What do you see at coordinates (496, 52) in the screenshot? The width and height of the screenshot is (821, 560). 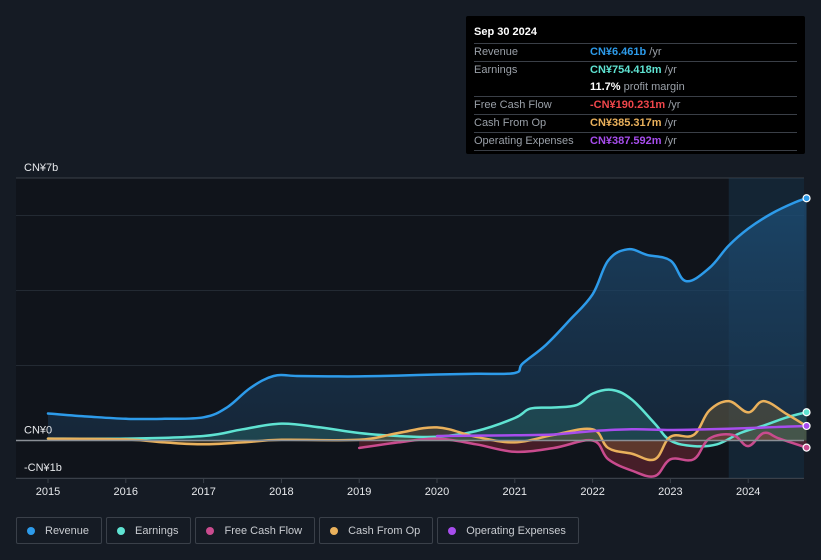 I see `tooltip-label: Revenue` at bounding box center [496, 52].